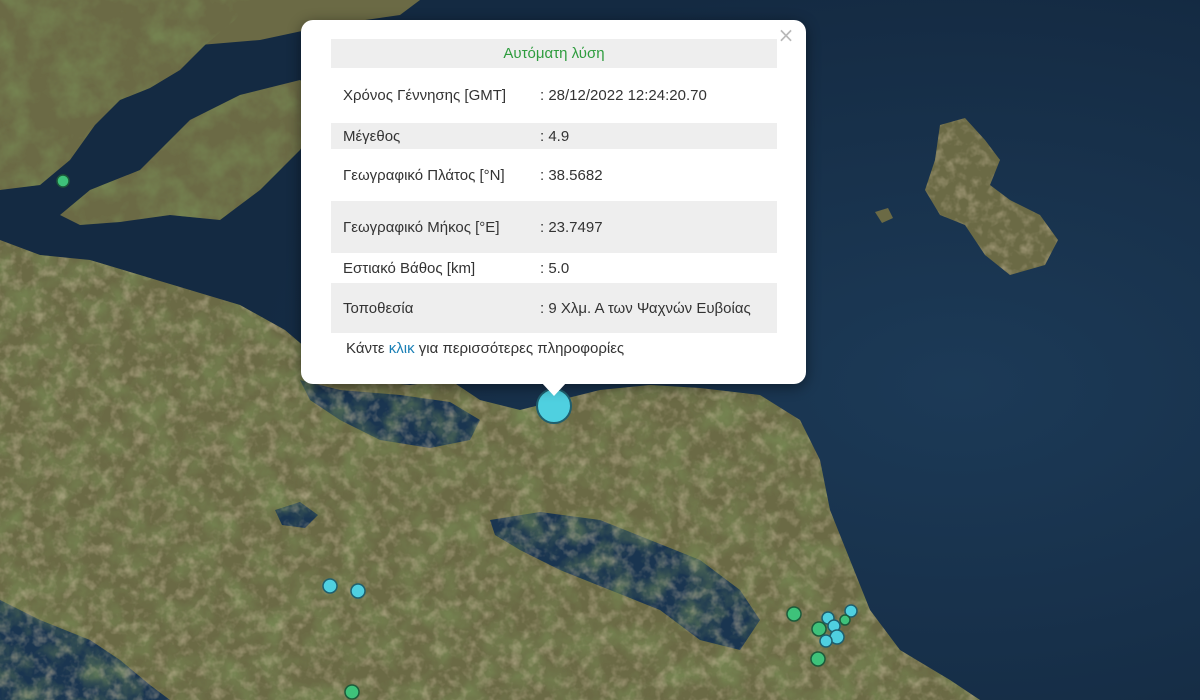 The image size is (1200, 700). Describe the element at coordinates (425, 95) in the screenshot. I see `info-label: Χρόνος Γέννησης [GMT]` at that location.